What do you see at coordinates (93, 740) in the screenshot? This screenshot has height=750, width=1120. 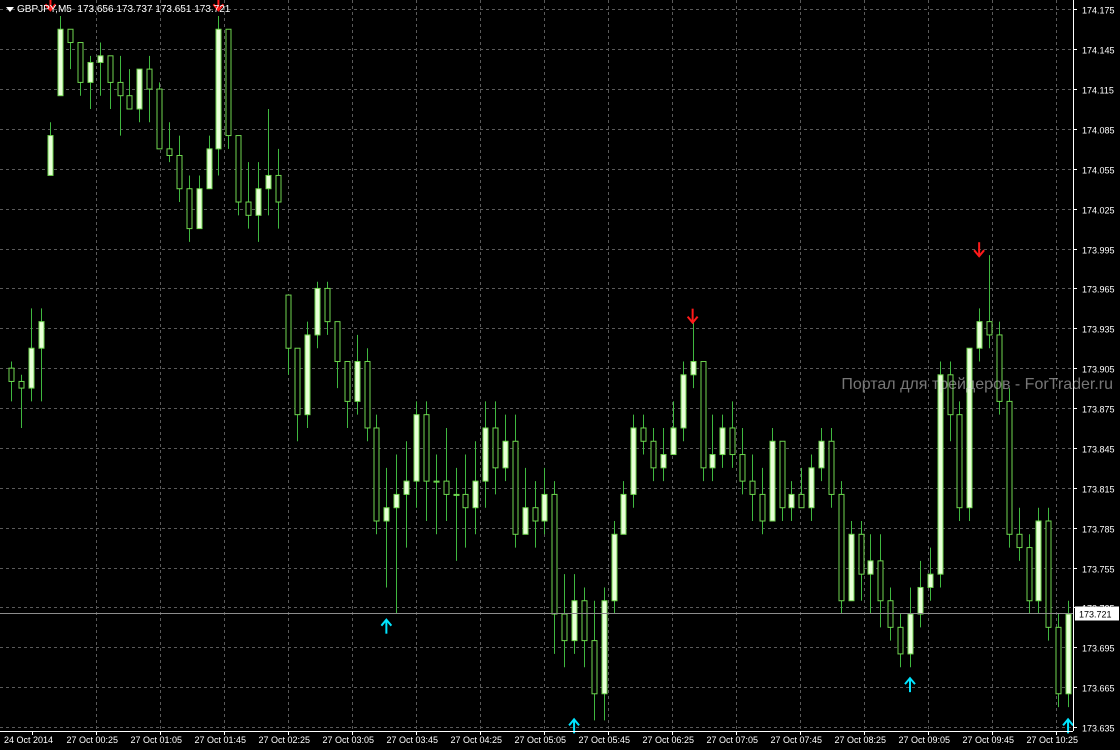 I see `x-tick-label: 27 Oct 00:25` at bounding box center [93, 740].